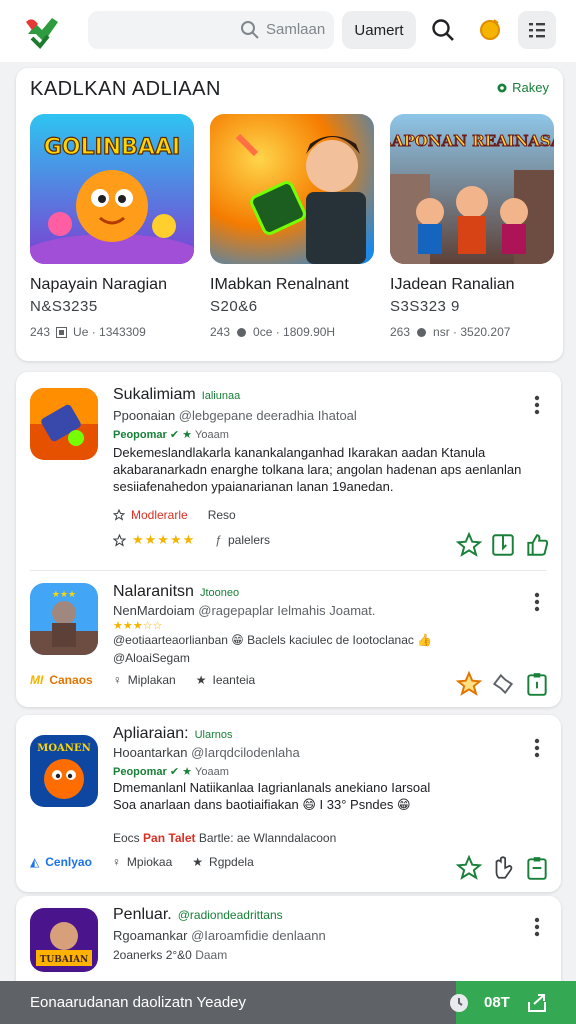 This screenshot has width=576, height=1024. What do you see at coordinates (503, 868) in the screenshot?
I see `hand-icon` at bounding box center [503, 868].